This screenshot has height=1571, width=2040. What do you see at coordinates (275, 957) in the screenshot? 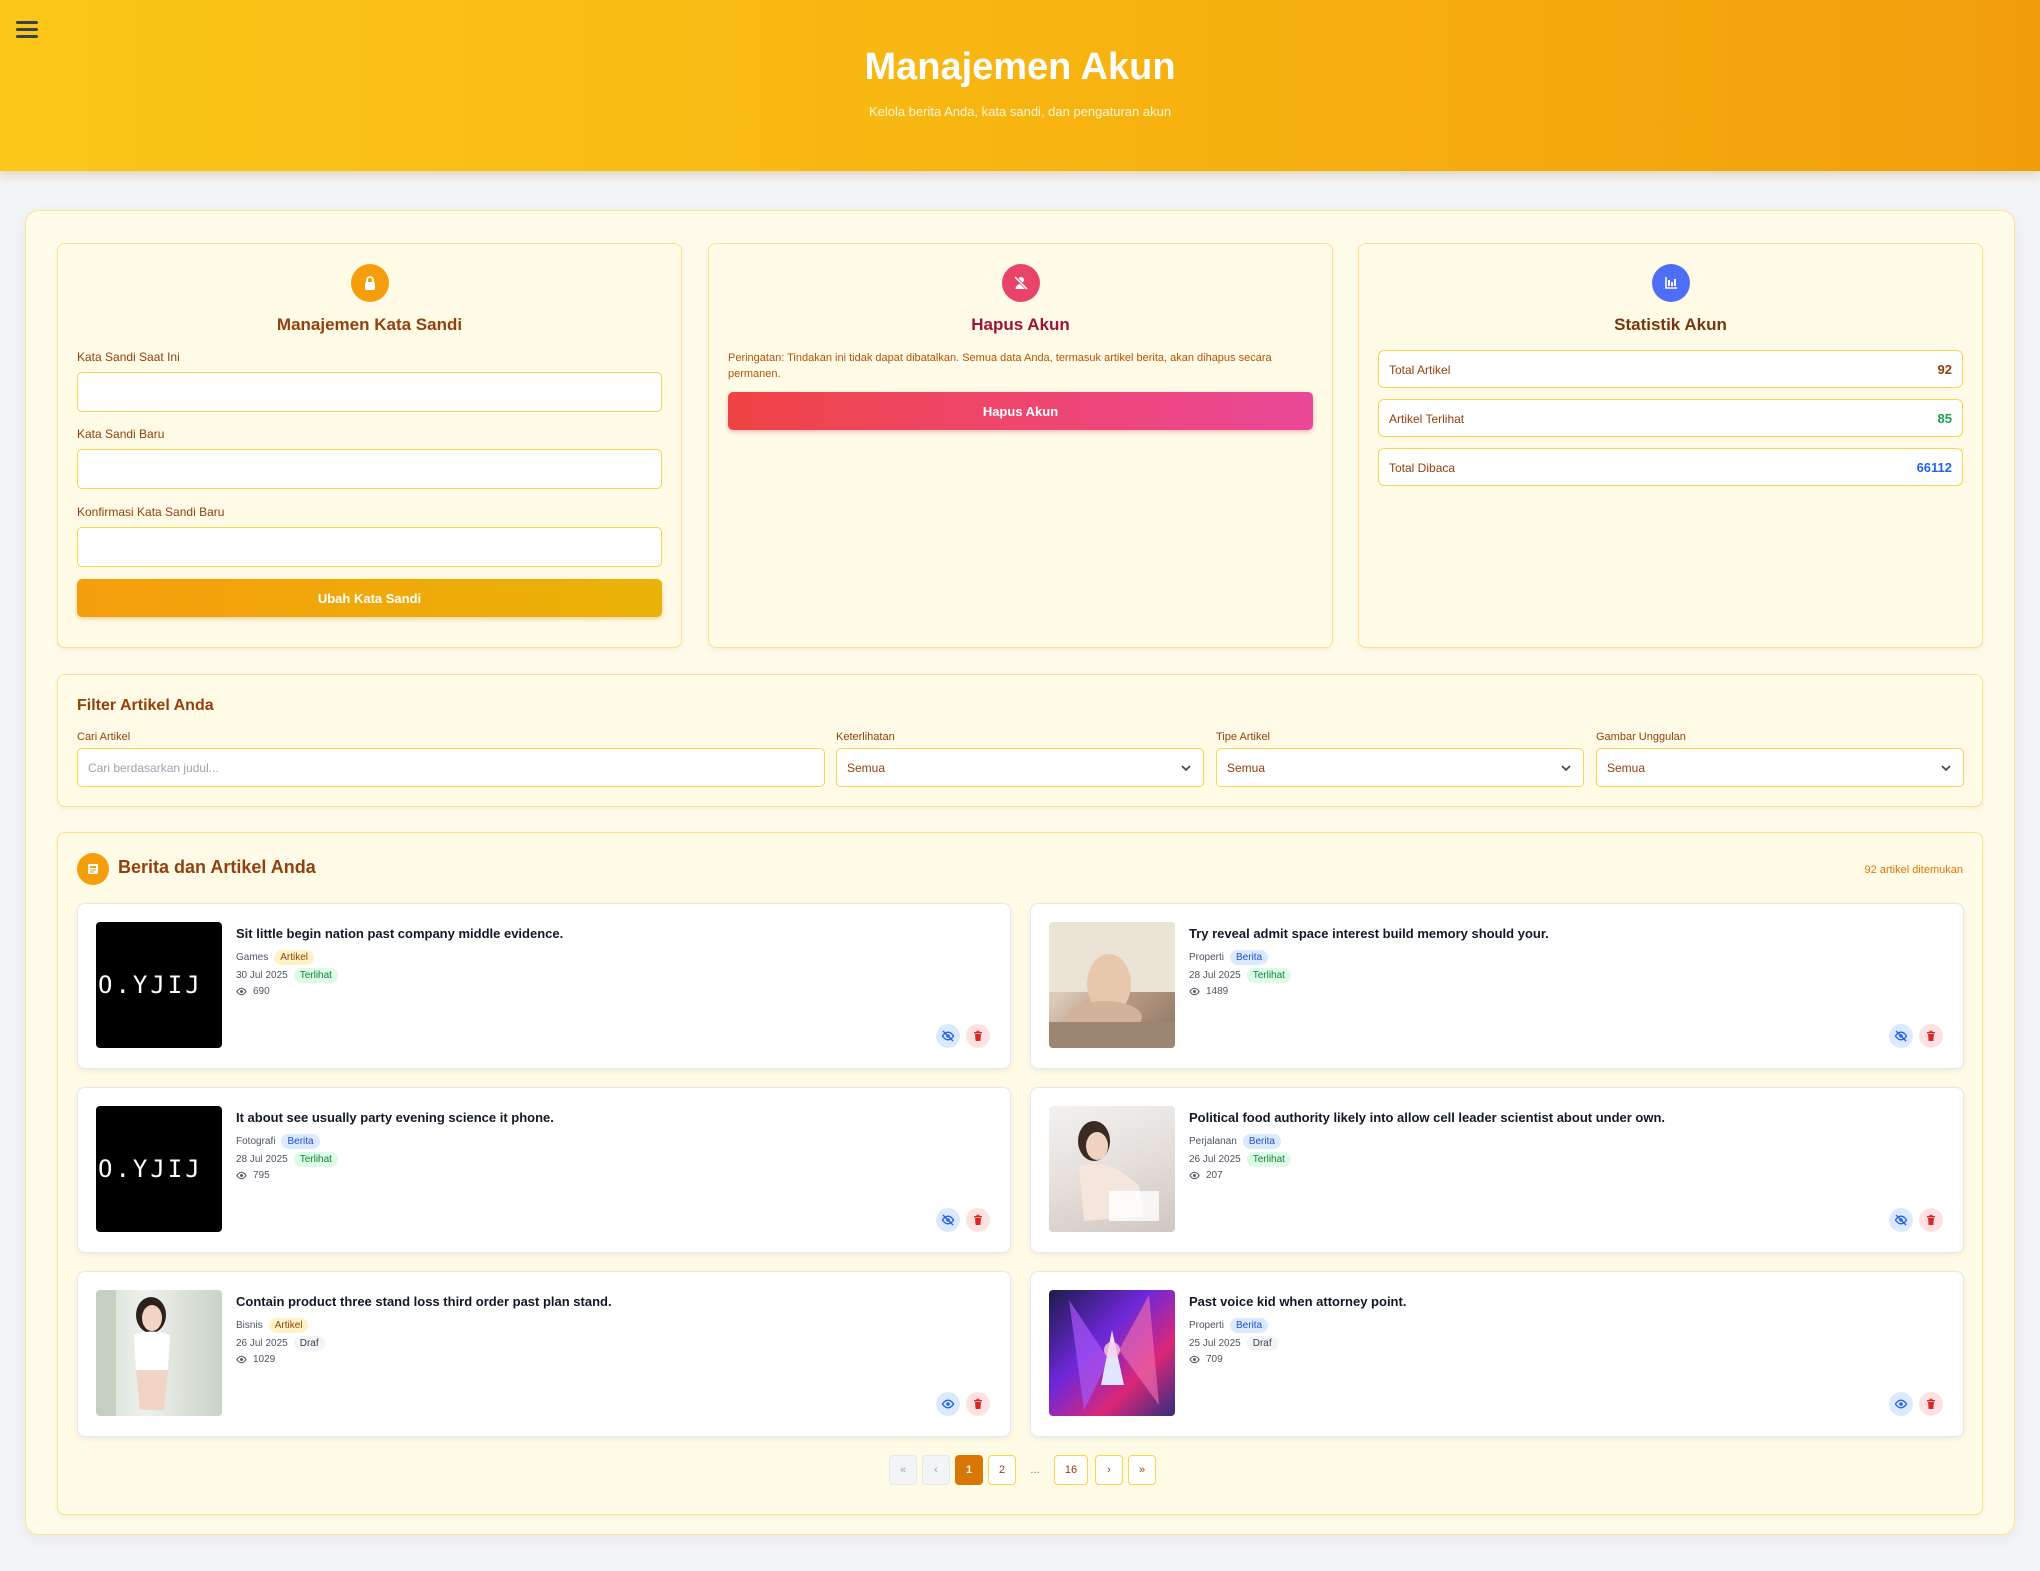
I see `article-meta: Games Artikel` at bounding box center [275, 957].